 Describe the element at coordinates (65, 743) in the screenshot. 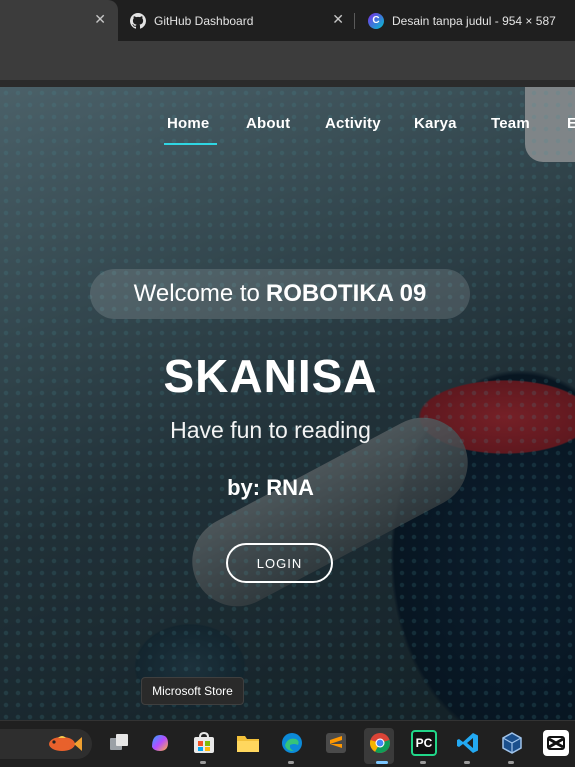

I see `search-highlight-fish-icon` at that location.